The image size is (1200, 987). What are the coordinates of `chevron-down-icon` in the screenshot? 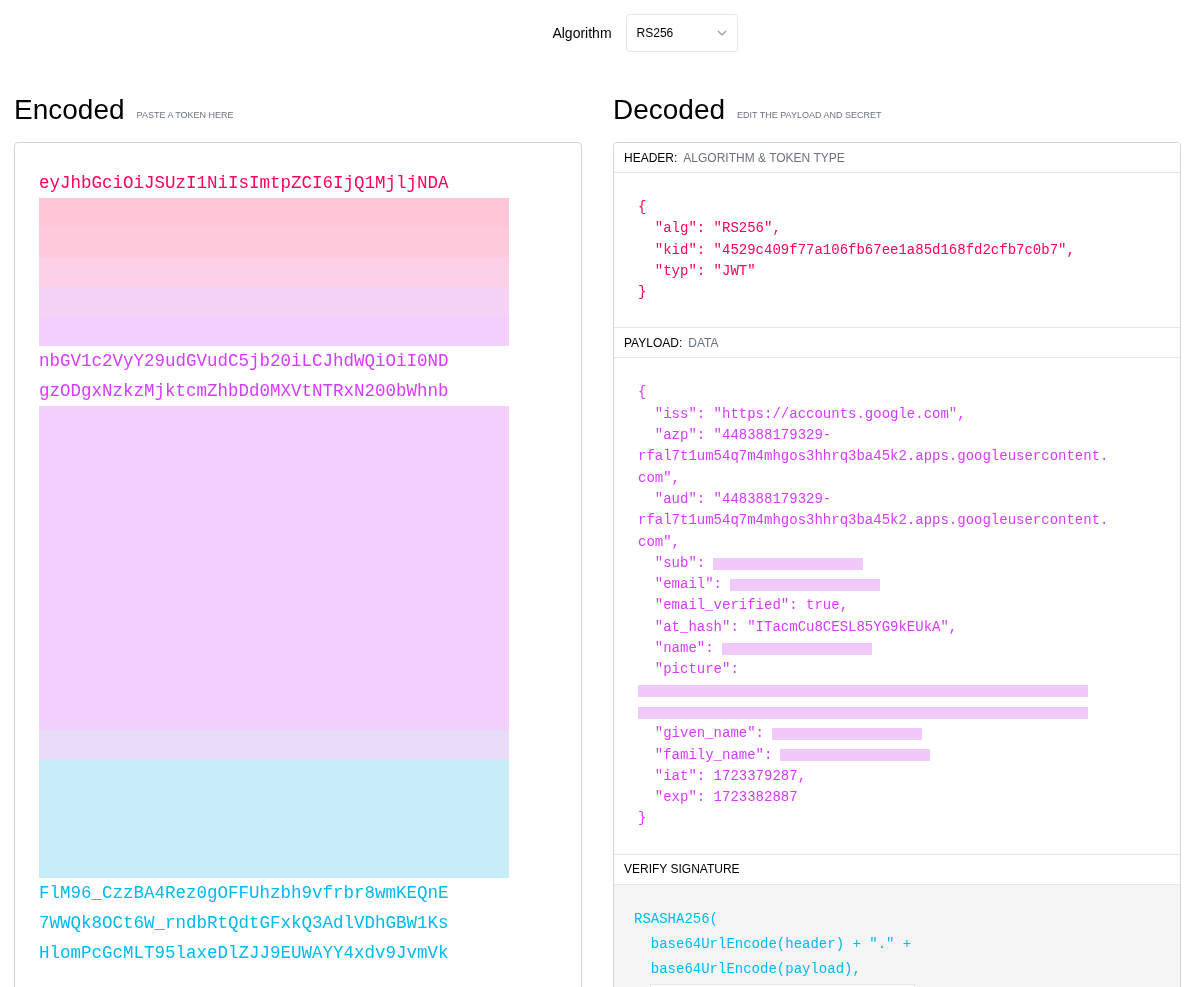 It's located at (721, 33).